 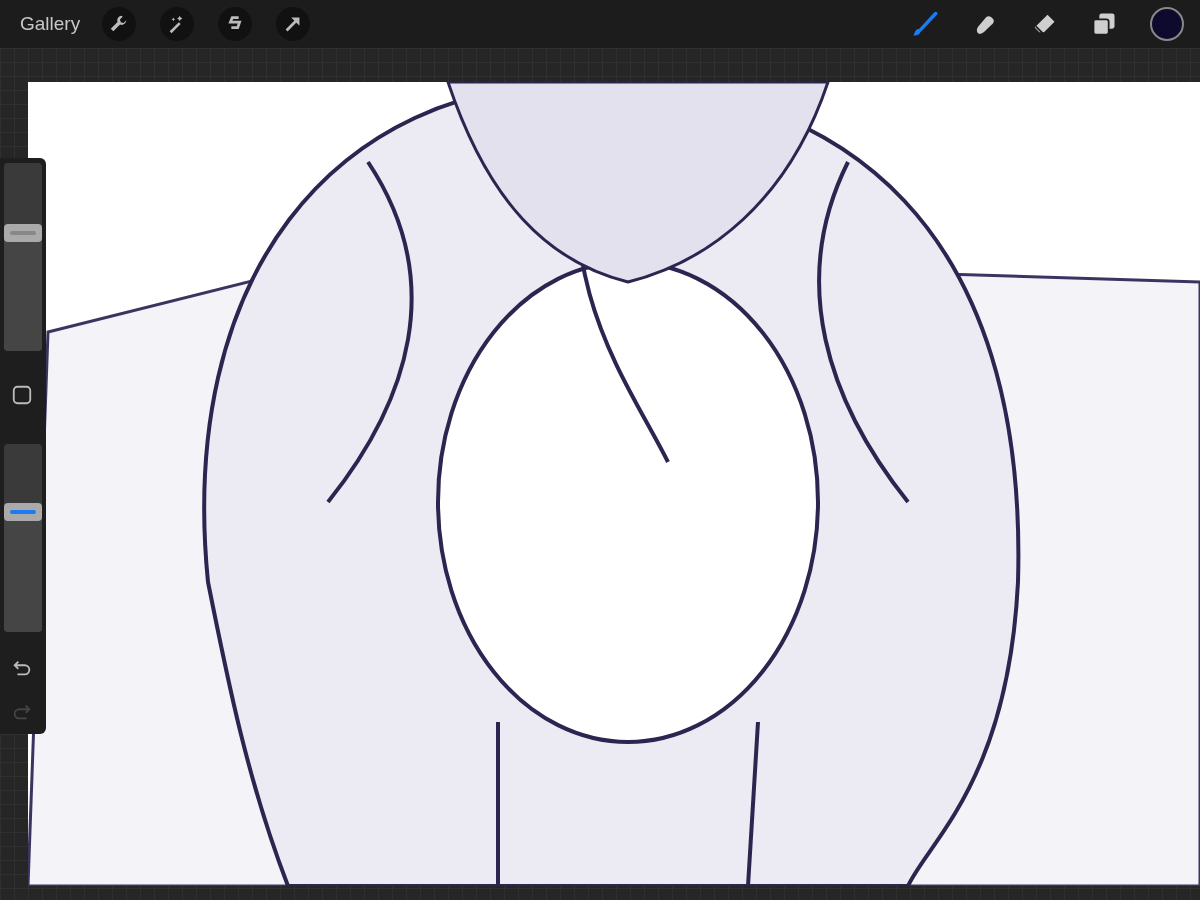 I want to click on s-curve-button, so click(x=235, y=24).